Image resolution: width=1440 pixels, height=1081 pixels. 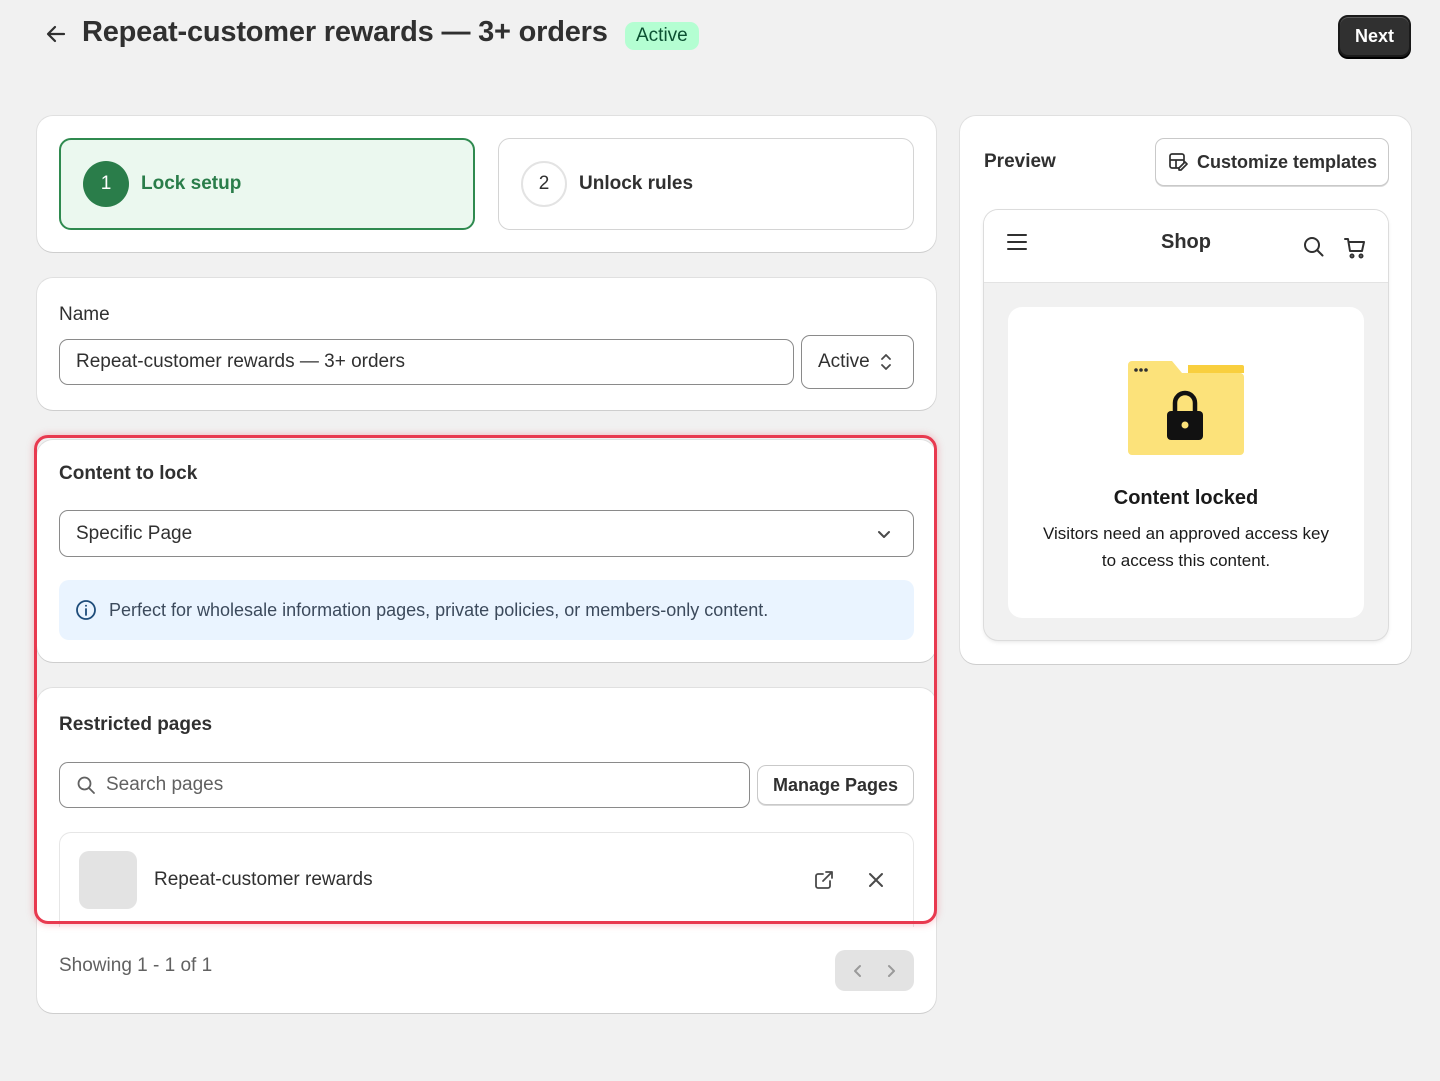 I want to click on customize-templates-button: Customize templates, so click(x=1272, y=162).